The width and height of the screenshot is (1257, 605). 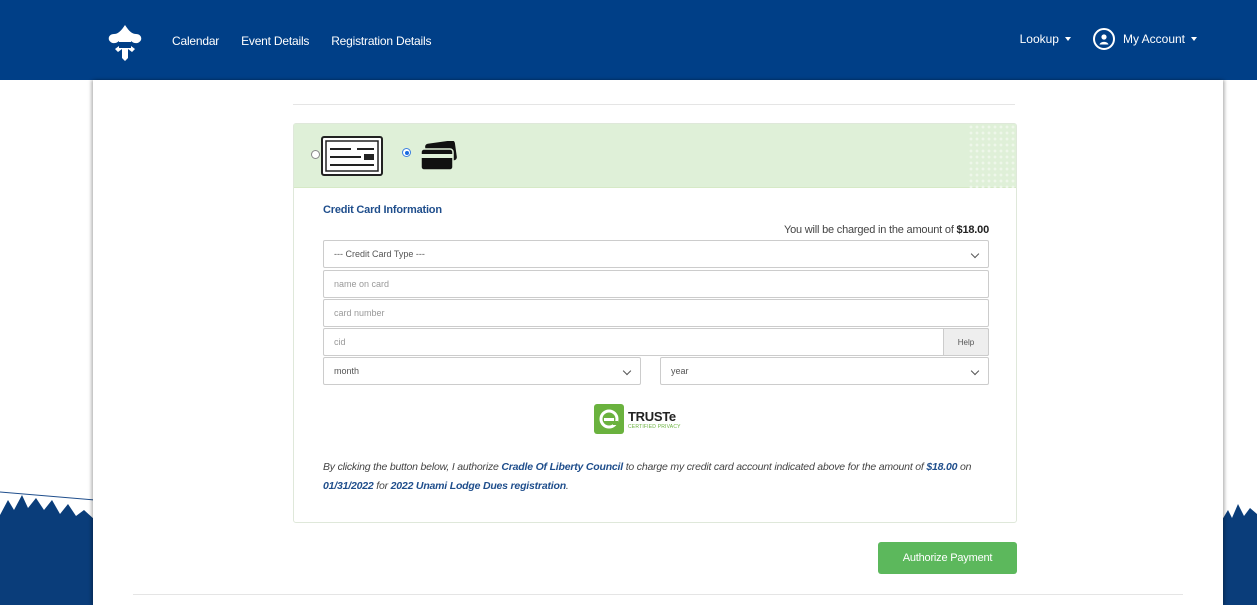 What do you see at coordinates (1153, 39) in the screenshot?
I see `my-account-label: My Account` at bounding box center [1153, 39].